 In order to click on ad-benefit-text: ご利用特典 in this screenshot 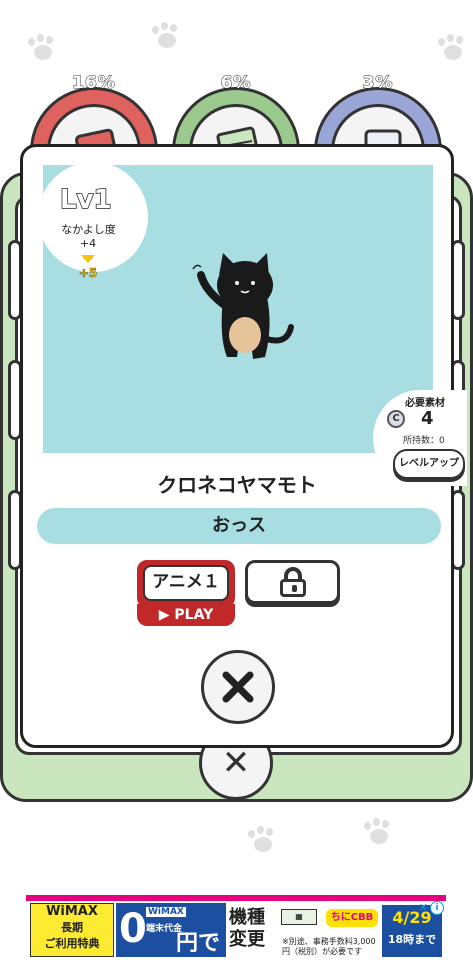, I will do `click(72, 943)`.